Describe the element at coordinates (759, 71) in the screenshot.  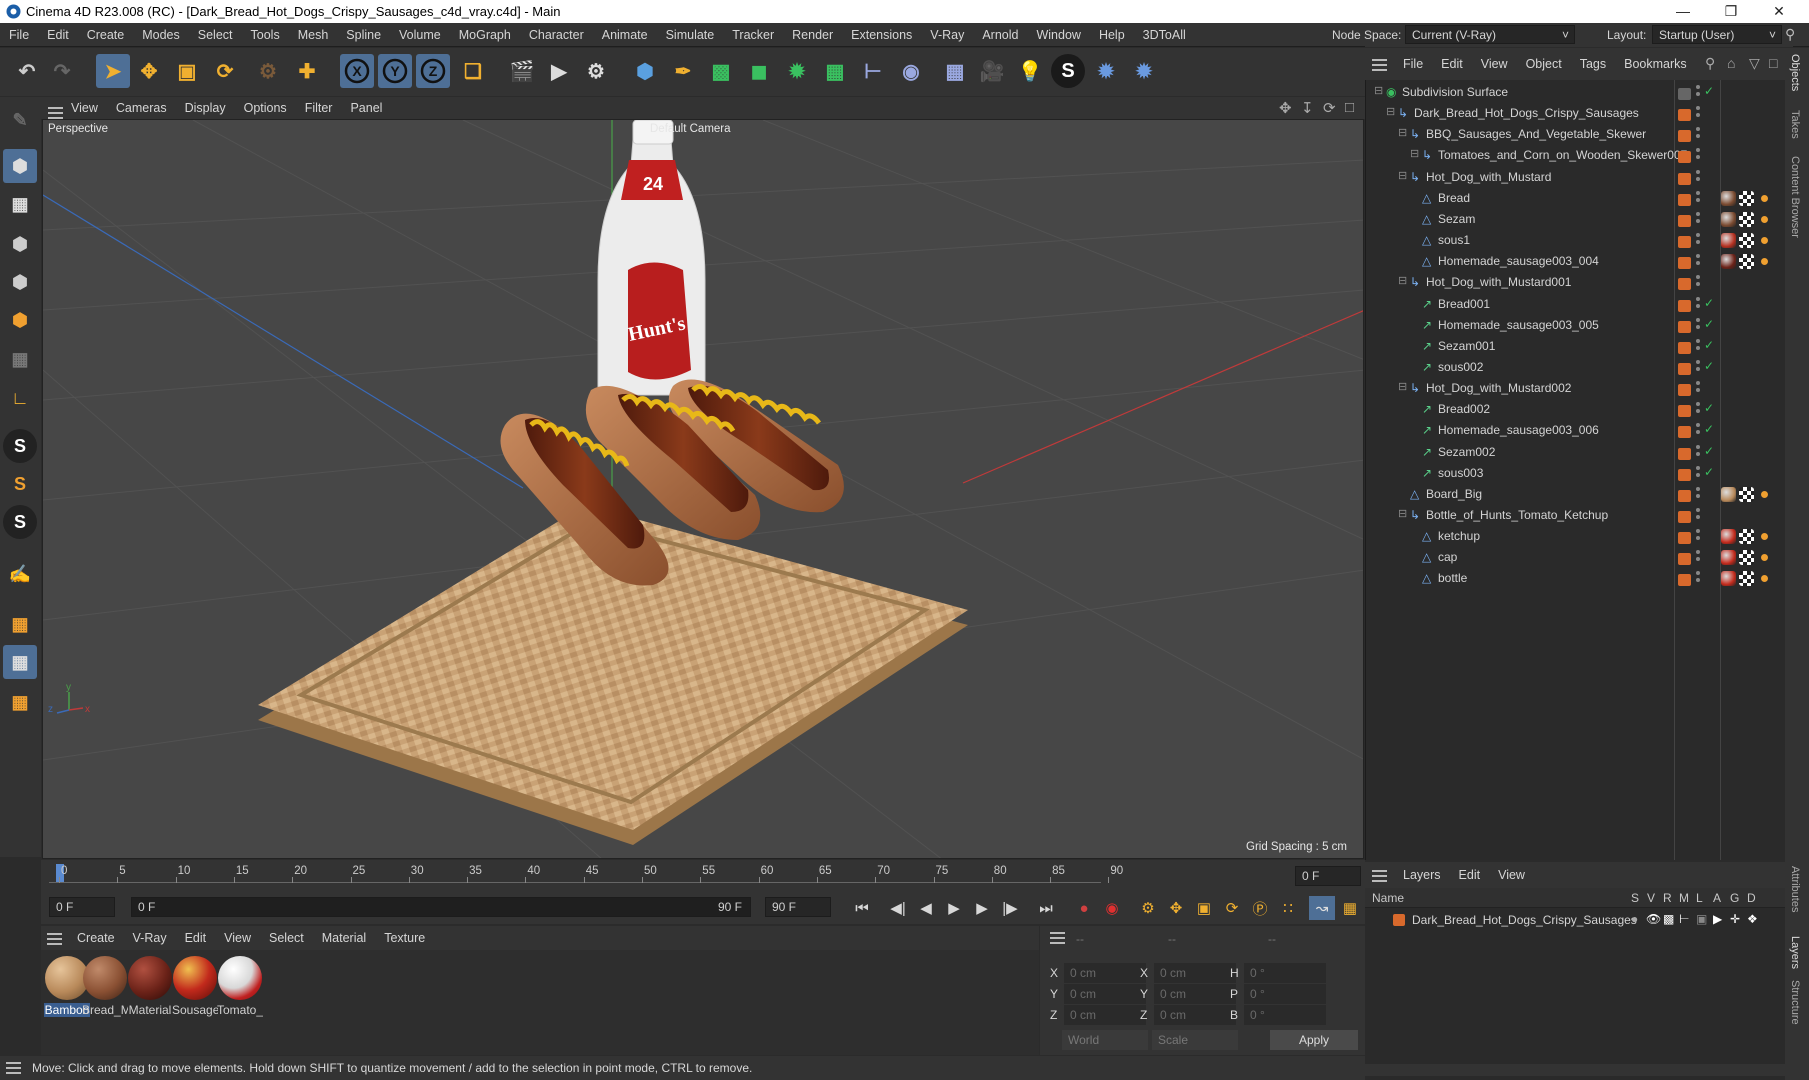
I see `extrude-icon: ◼` at that location.